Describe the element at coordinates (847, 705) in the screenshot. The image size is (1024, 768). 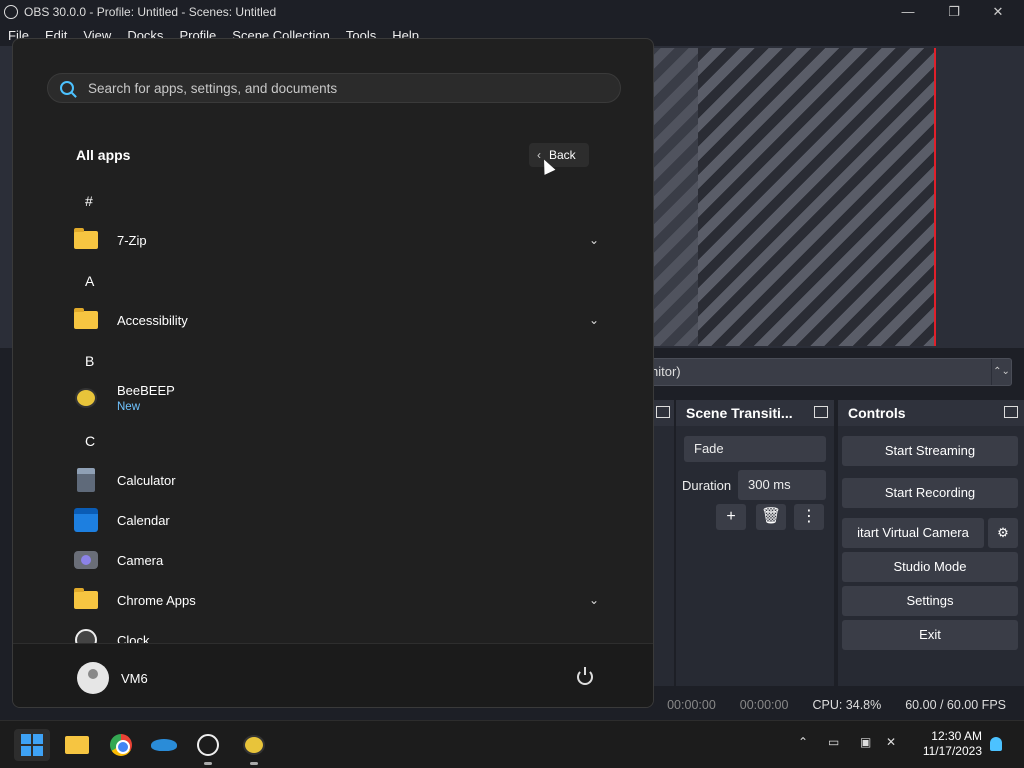
I see `cpu-usage: CPU: 34.8%` at that location.